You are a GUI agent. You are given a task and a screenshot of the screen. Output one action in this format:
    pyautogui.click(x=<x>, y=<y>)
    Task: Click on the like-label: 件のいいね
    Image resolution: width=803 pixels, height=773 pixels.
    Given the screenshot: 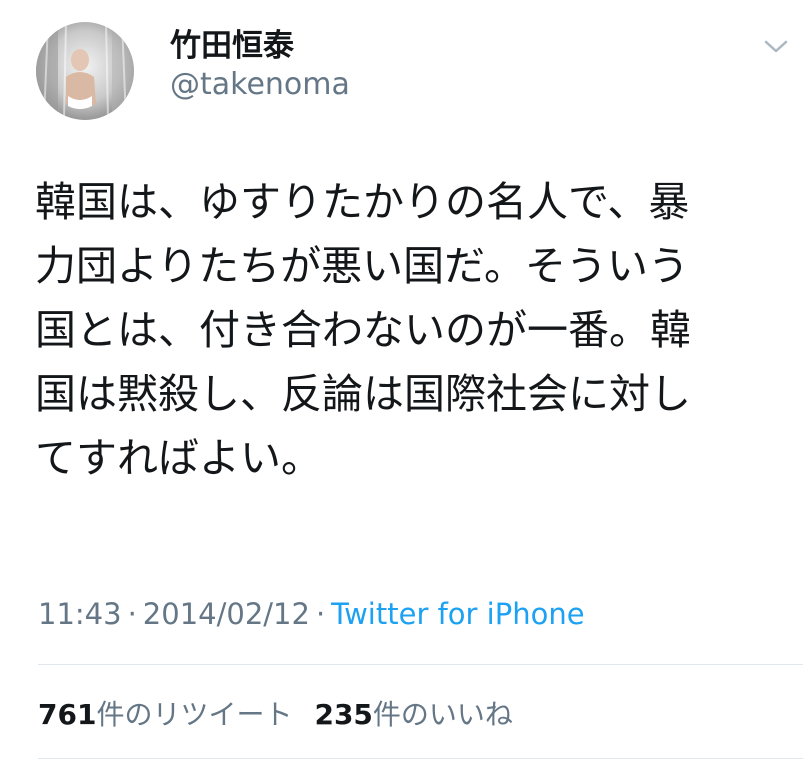 What is the action you would take?
    pyautogui.click(x=442, y=714)
    